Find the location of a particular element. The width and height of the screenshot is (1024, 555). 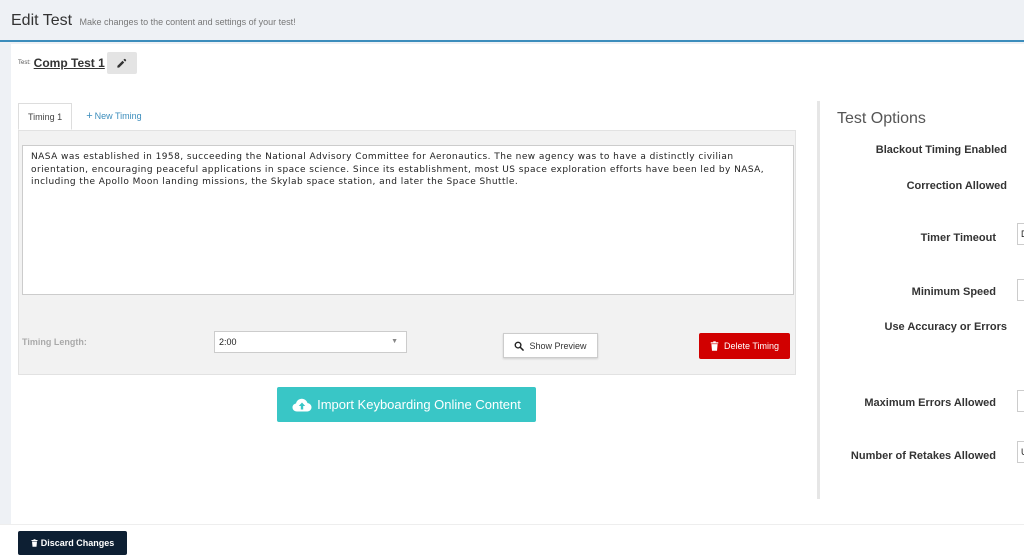

options-divider is located at coordinates (818, 300).